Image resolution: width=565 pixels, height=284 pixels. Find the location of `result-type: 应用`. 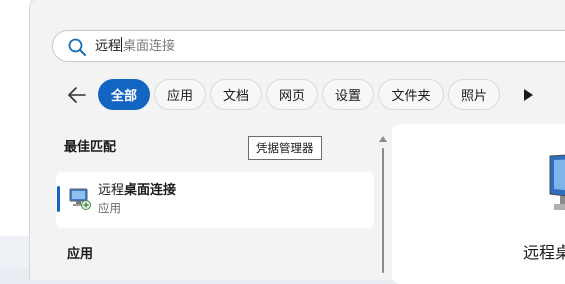

result-type: 应用 is located at coordinates (109, 208).